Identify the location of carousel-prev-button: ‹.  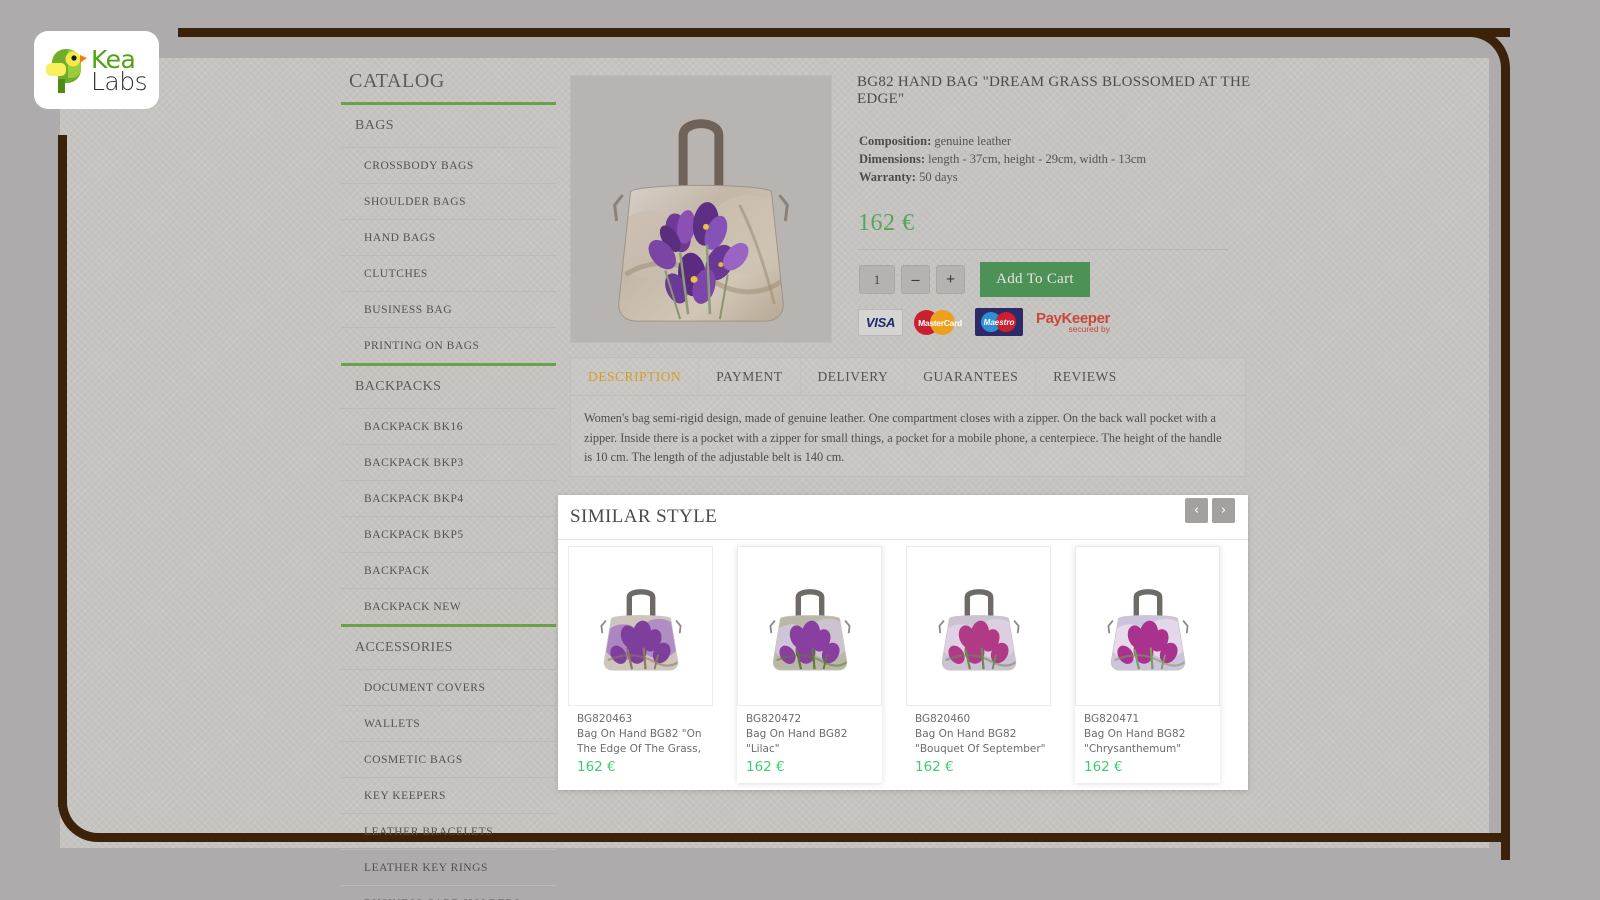
(1196, 510).